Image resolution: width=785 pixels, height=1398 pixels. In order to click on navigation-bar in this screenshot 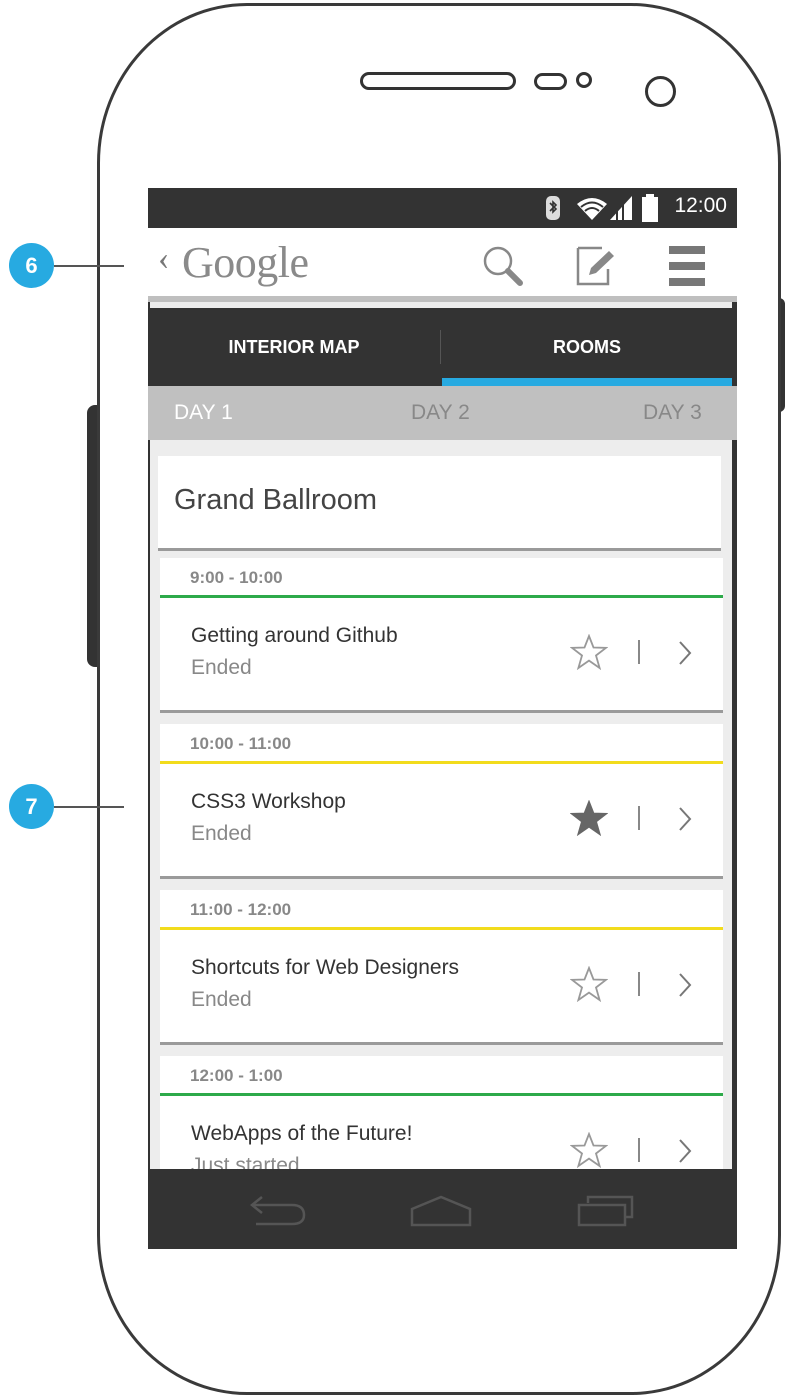, I will do `click(442, 1209)`.